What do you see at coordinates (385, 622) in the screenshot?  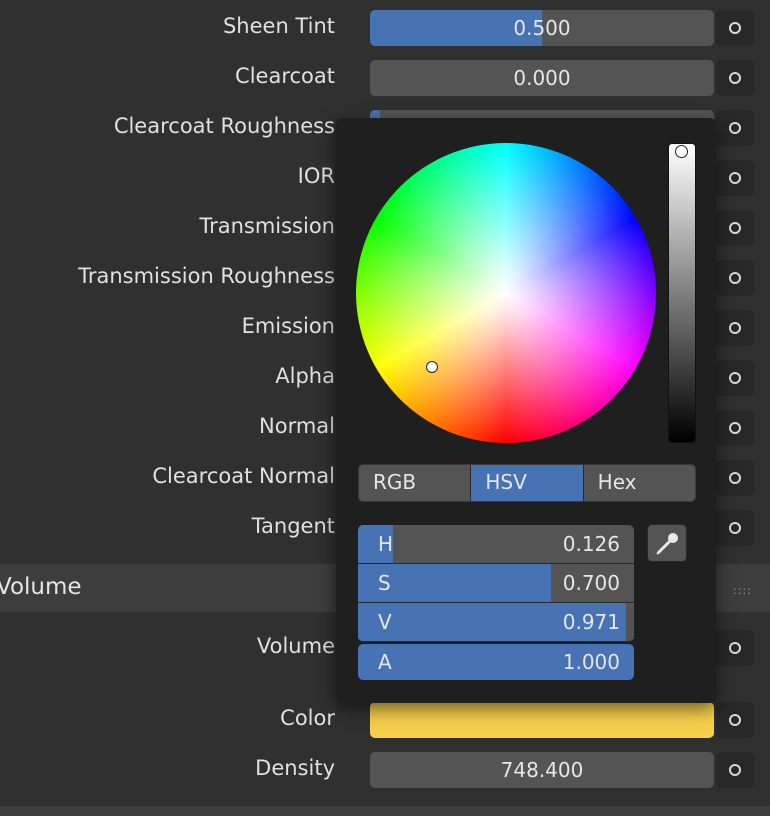 I see `value-channel-label: V` at bounding box center [385, 622].